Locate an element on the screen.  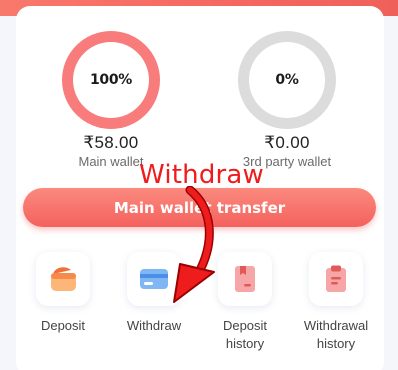
withdrawal-history-action: Withdrawal history is located at coordinates (336, 302).